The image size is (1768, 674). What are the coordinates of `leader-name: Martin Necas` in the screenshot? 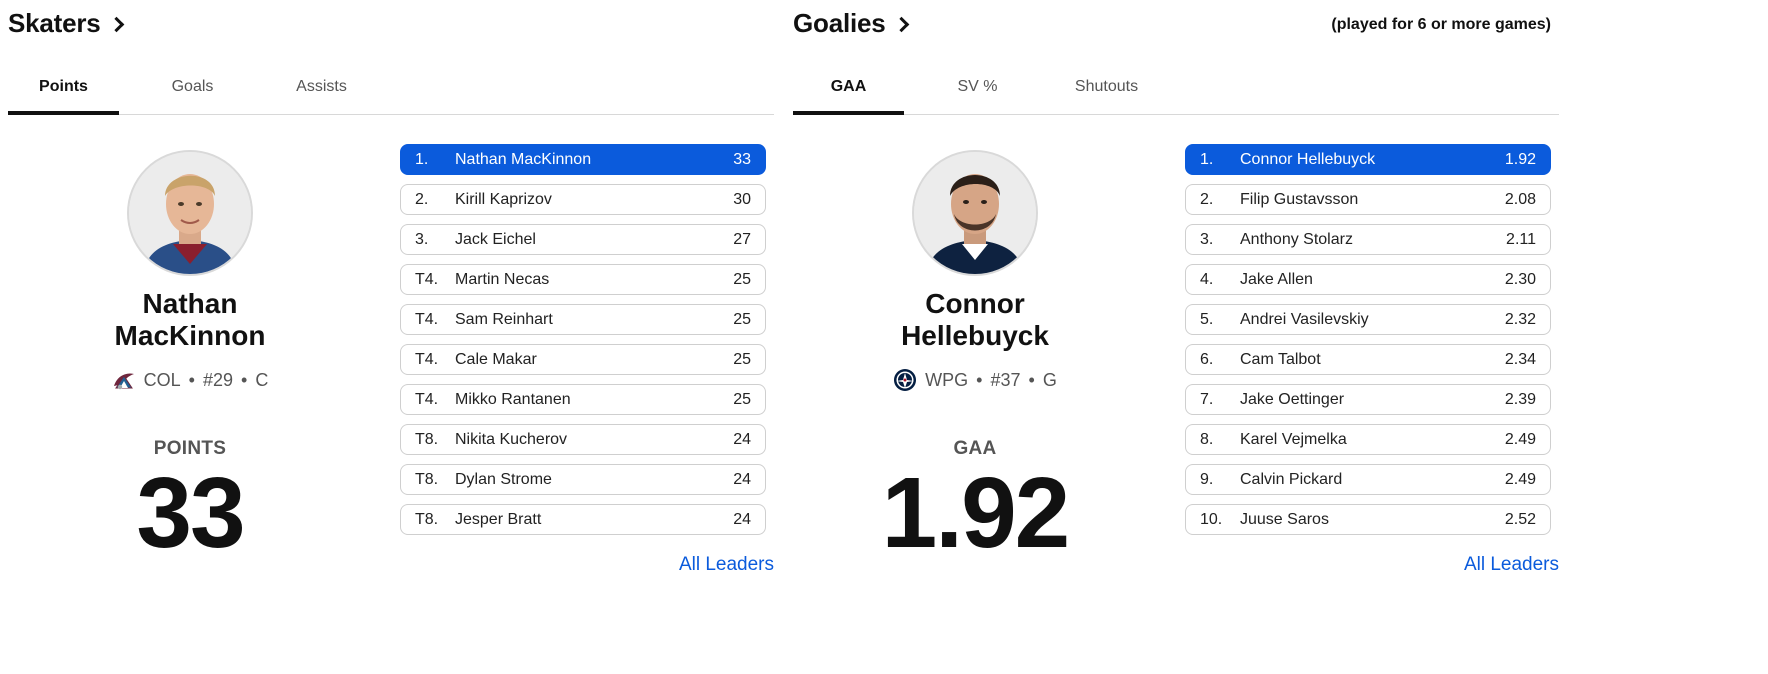 It's located at (502, 279).